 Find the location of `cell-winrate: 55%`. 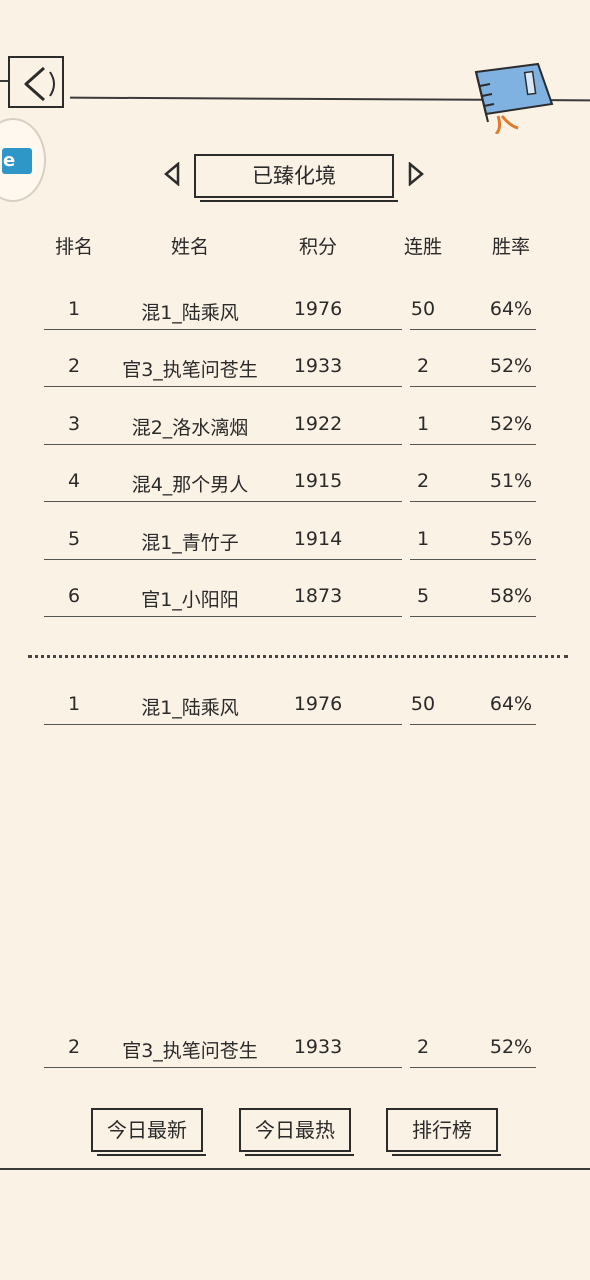

cell-winrate: 55% is located at coordinates (511, 539).